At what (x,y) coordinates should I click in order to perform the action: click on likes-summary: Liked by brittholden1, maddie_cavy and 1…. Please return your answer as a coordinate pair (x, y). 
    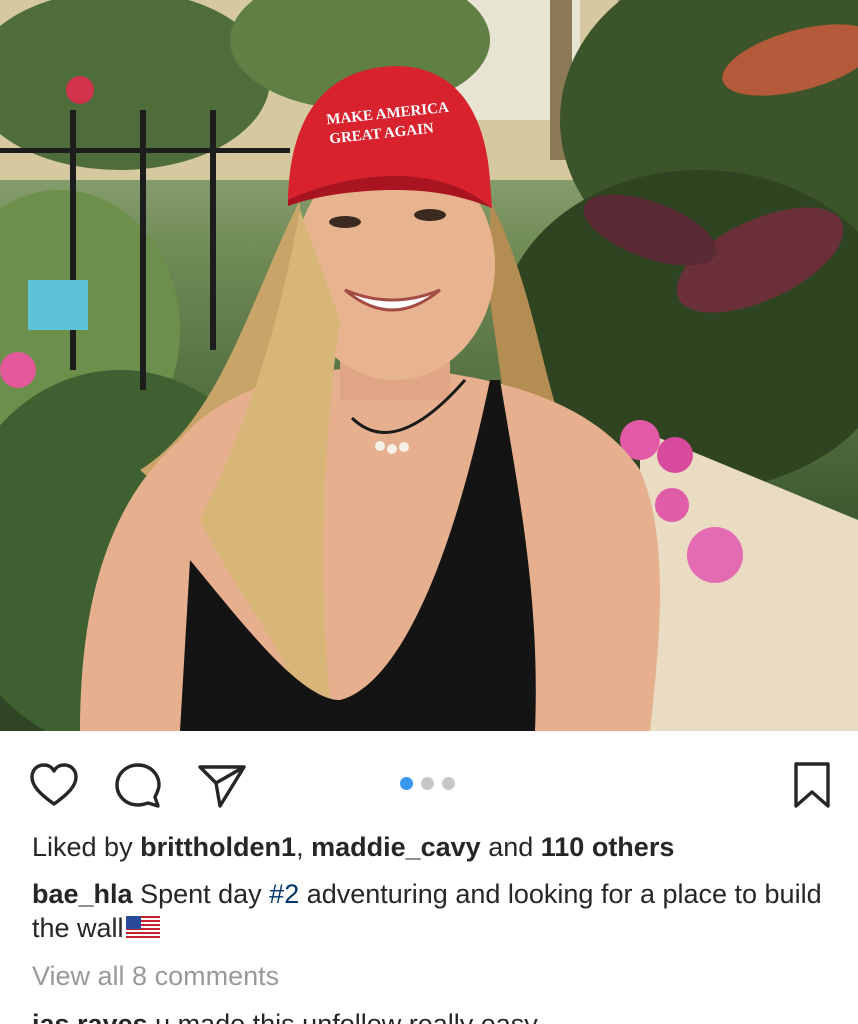
    Looking at the image, I should click on (432, 847).